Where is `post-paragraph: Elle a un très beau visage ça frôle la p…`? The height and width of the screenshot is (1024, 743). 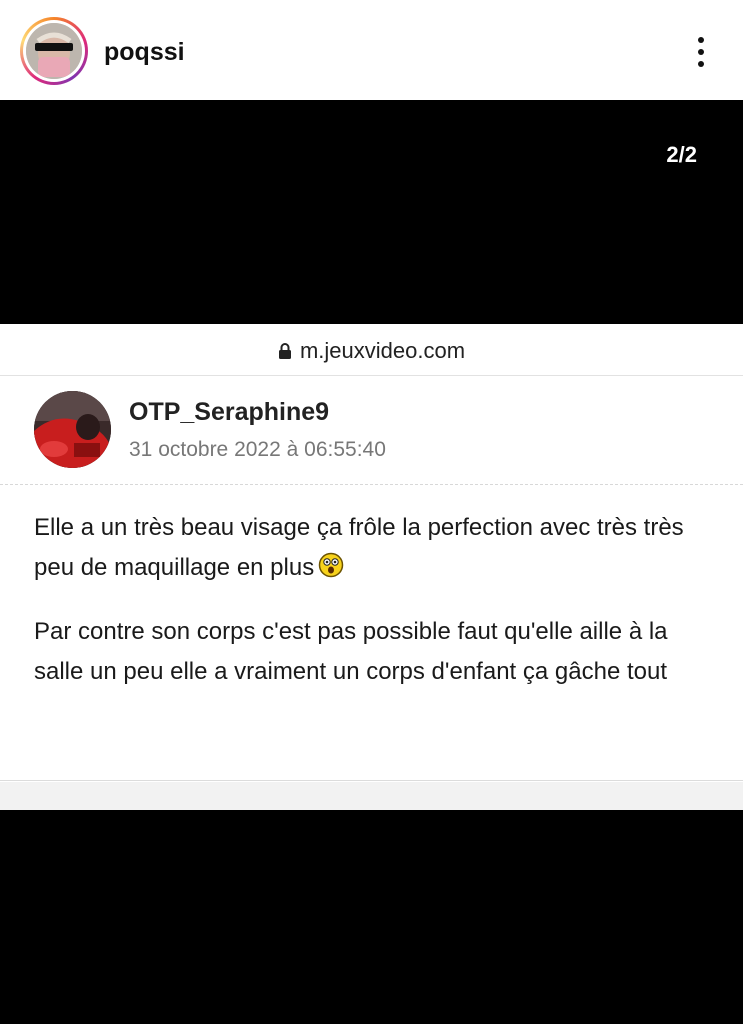
post-paragraph: Elle a un très beau visage ça frôle la p… is located at coordinates (374, 548).